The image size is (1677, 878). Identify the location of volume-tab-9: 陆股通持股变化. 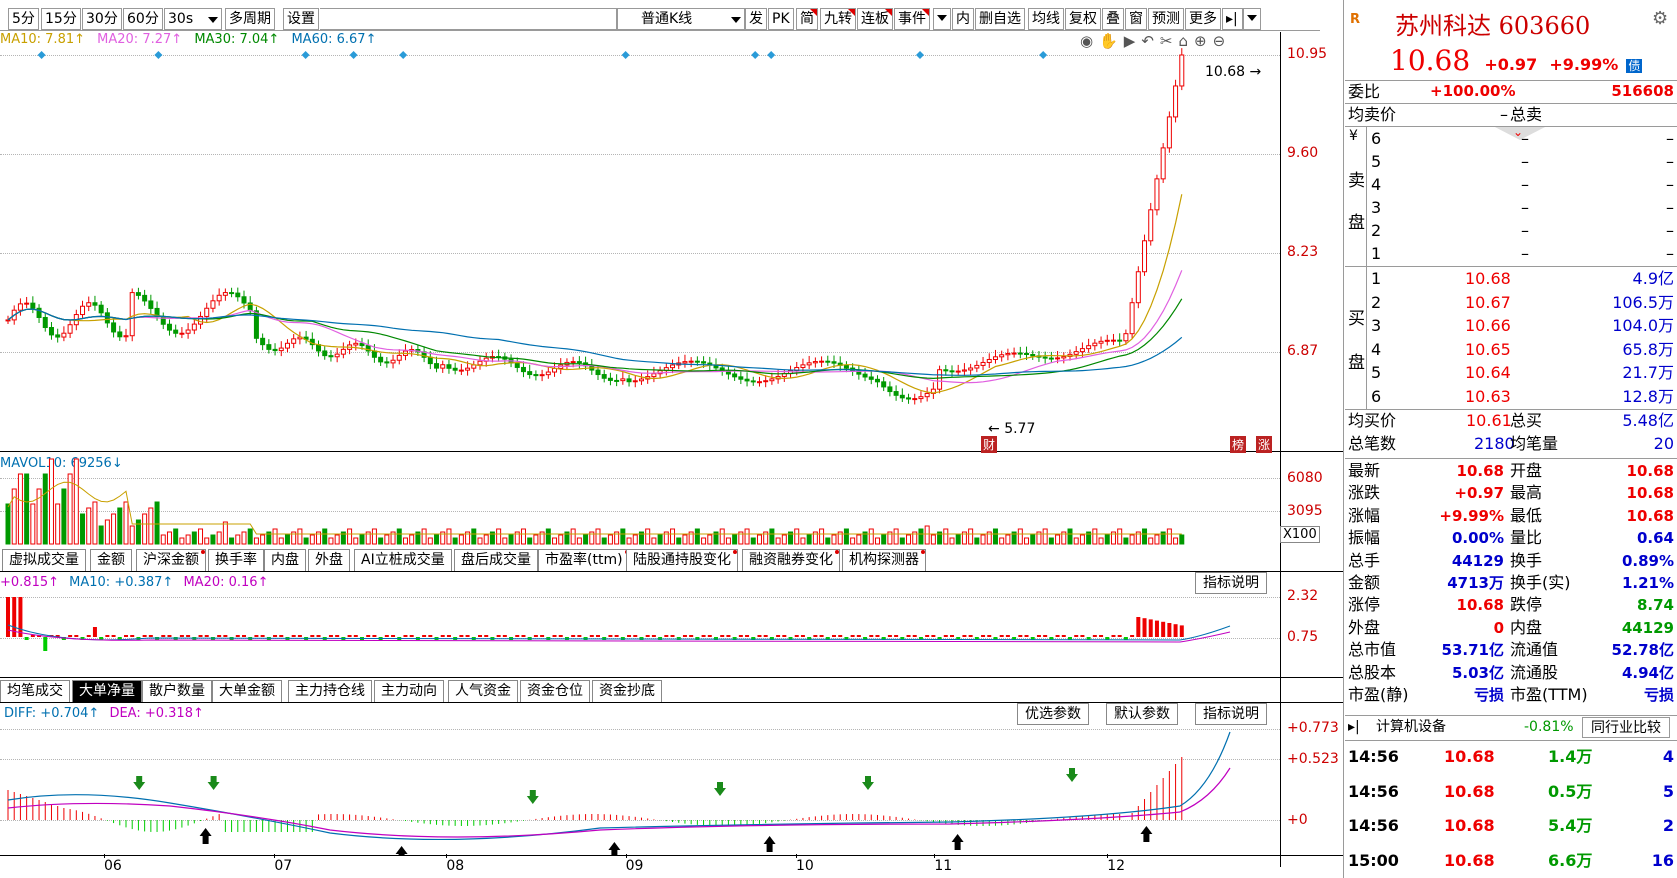
(682, 560).